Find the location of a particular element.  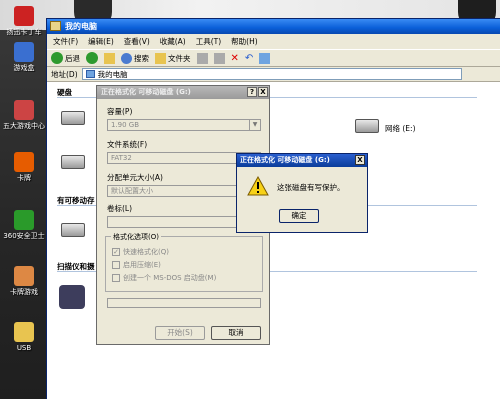

address-input: 我的电脑 is located at coordinates (271, 74).